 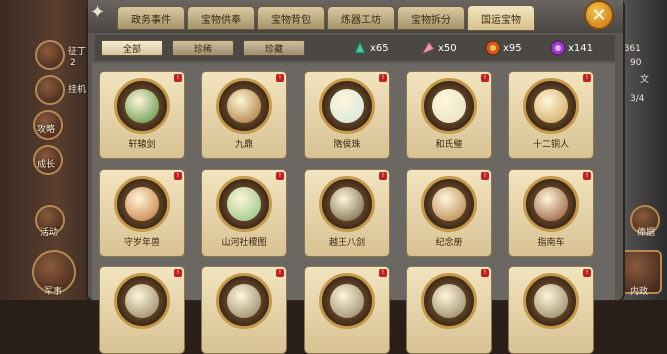 What do you see at coordinates (447, 48) in the screenshot?
I see `resource-count: x50` at bounding box center [447, 48].